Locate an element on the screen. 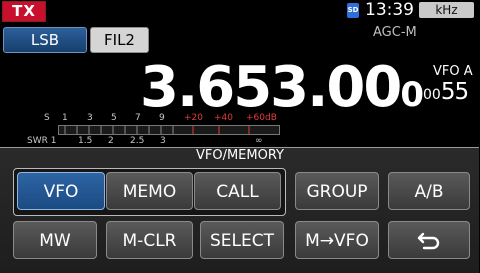  m-clr-button: M-CLR is located at coordinates (149, 240).